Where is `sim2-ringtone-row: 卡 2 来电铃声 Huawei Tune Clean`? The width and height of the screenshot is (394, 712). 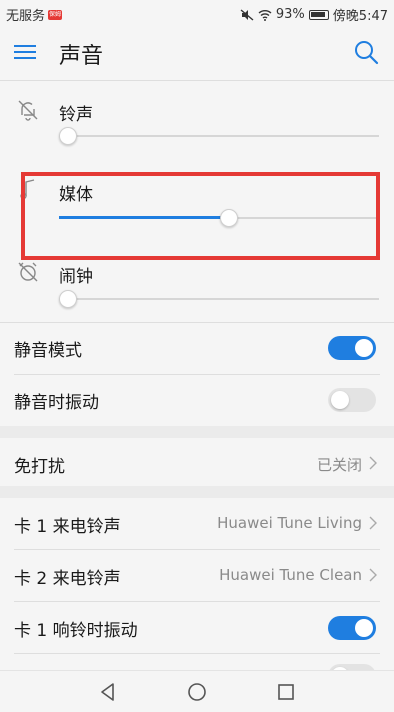
sim2-ringtone-row: 卡 2 来电铃声 Huawei Tune Clean is located at coordinates (197, 576).